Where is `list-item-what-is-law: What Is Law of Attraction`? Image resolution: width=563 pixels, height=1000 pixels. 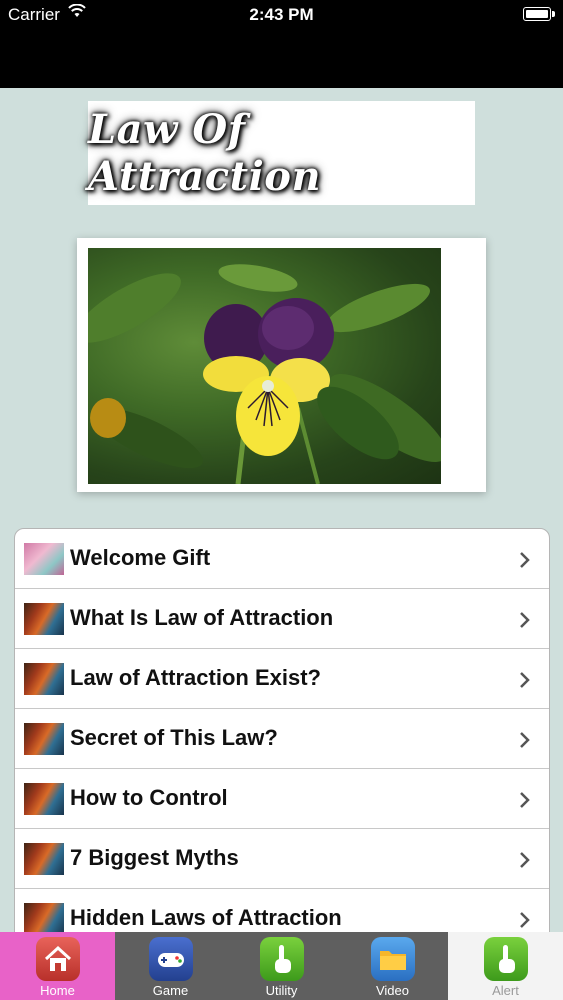
list-item-what-is-law: What Is Law of Attraction is located at coordinates (282, 619).